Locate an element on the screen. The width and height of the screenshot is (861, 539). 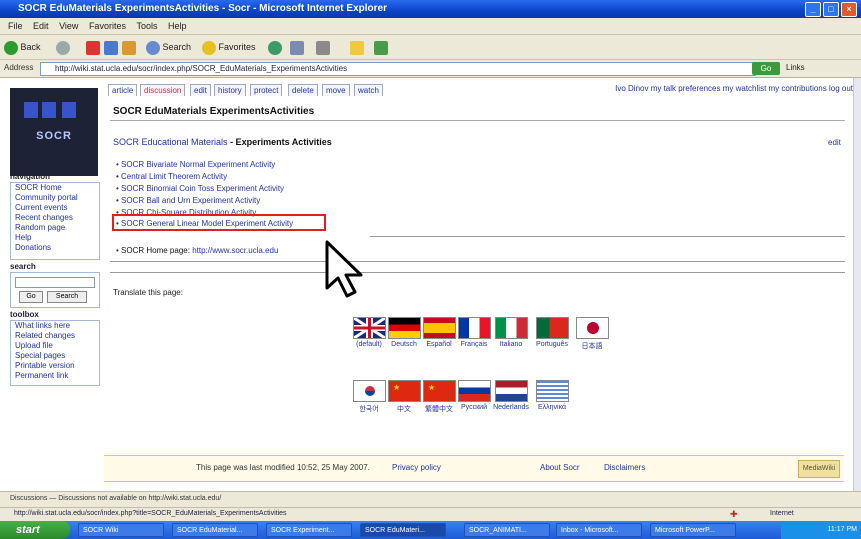
about-link: About Socr is located at coordinates (560, 467).